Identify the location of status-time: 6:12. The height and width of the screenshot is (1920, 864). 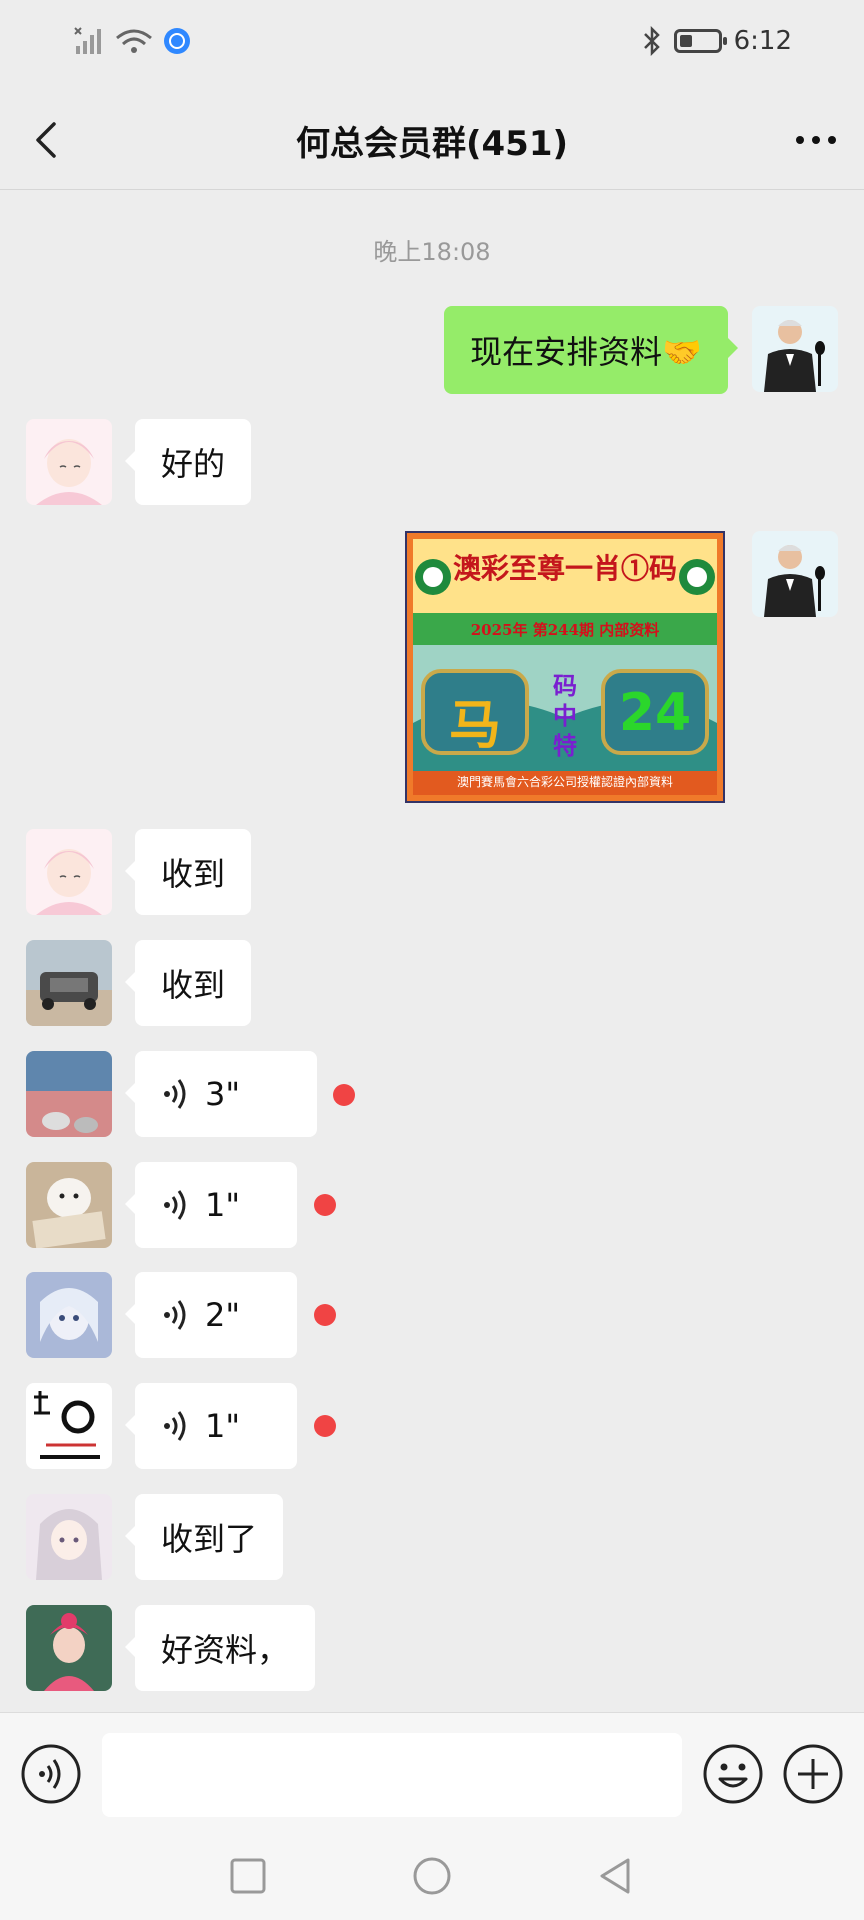
(762, 41).